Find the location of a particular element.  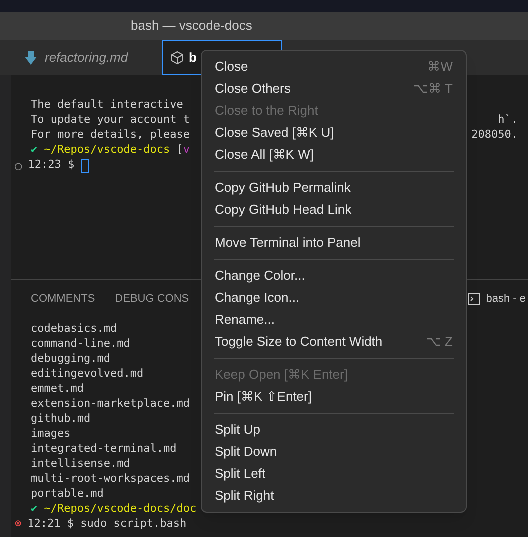

terminal-text: [ is located at coordinates (180, 150).